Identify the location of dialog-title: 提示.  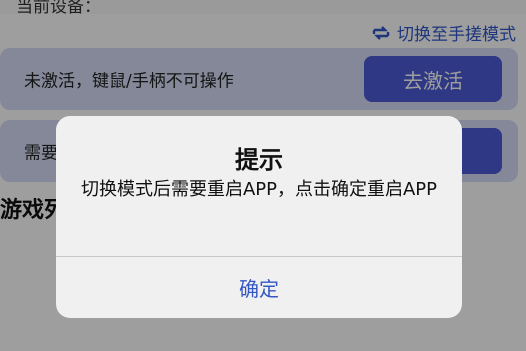
(259, 160).